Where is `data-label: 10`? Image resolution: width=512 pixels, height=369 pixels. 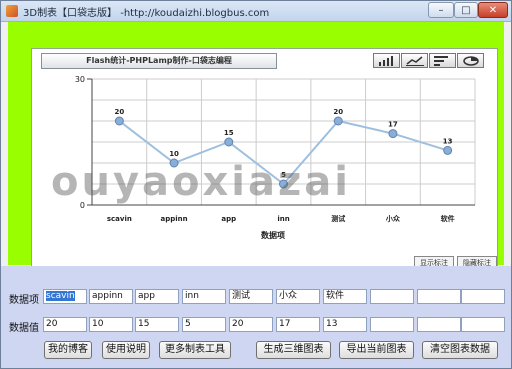
data-label: 10 is located at coordinates (174, 154).